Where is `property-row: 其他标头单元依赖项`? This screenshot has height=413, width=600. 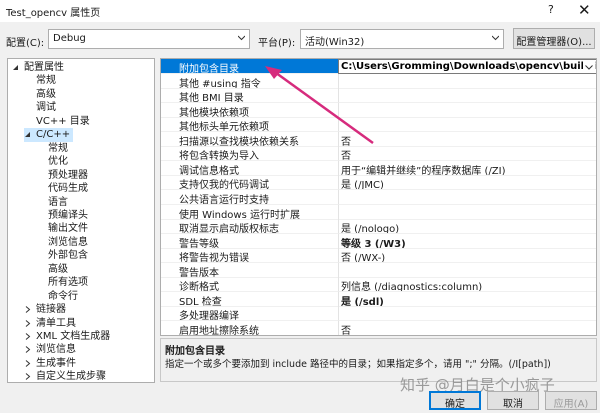 property-row: 其他标头单元依赖项 is located at coordinates (378, 125).